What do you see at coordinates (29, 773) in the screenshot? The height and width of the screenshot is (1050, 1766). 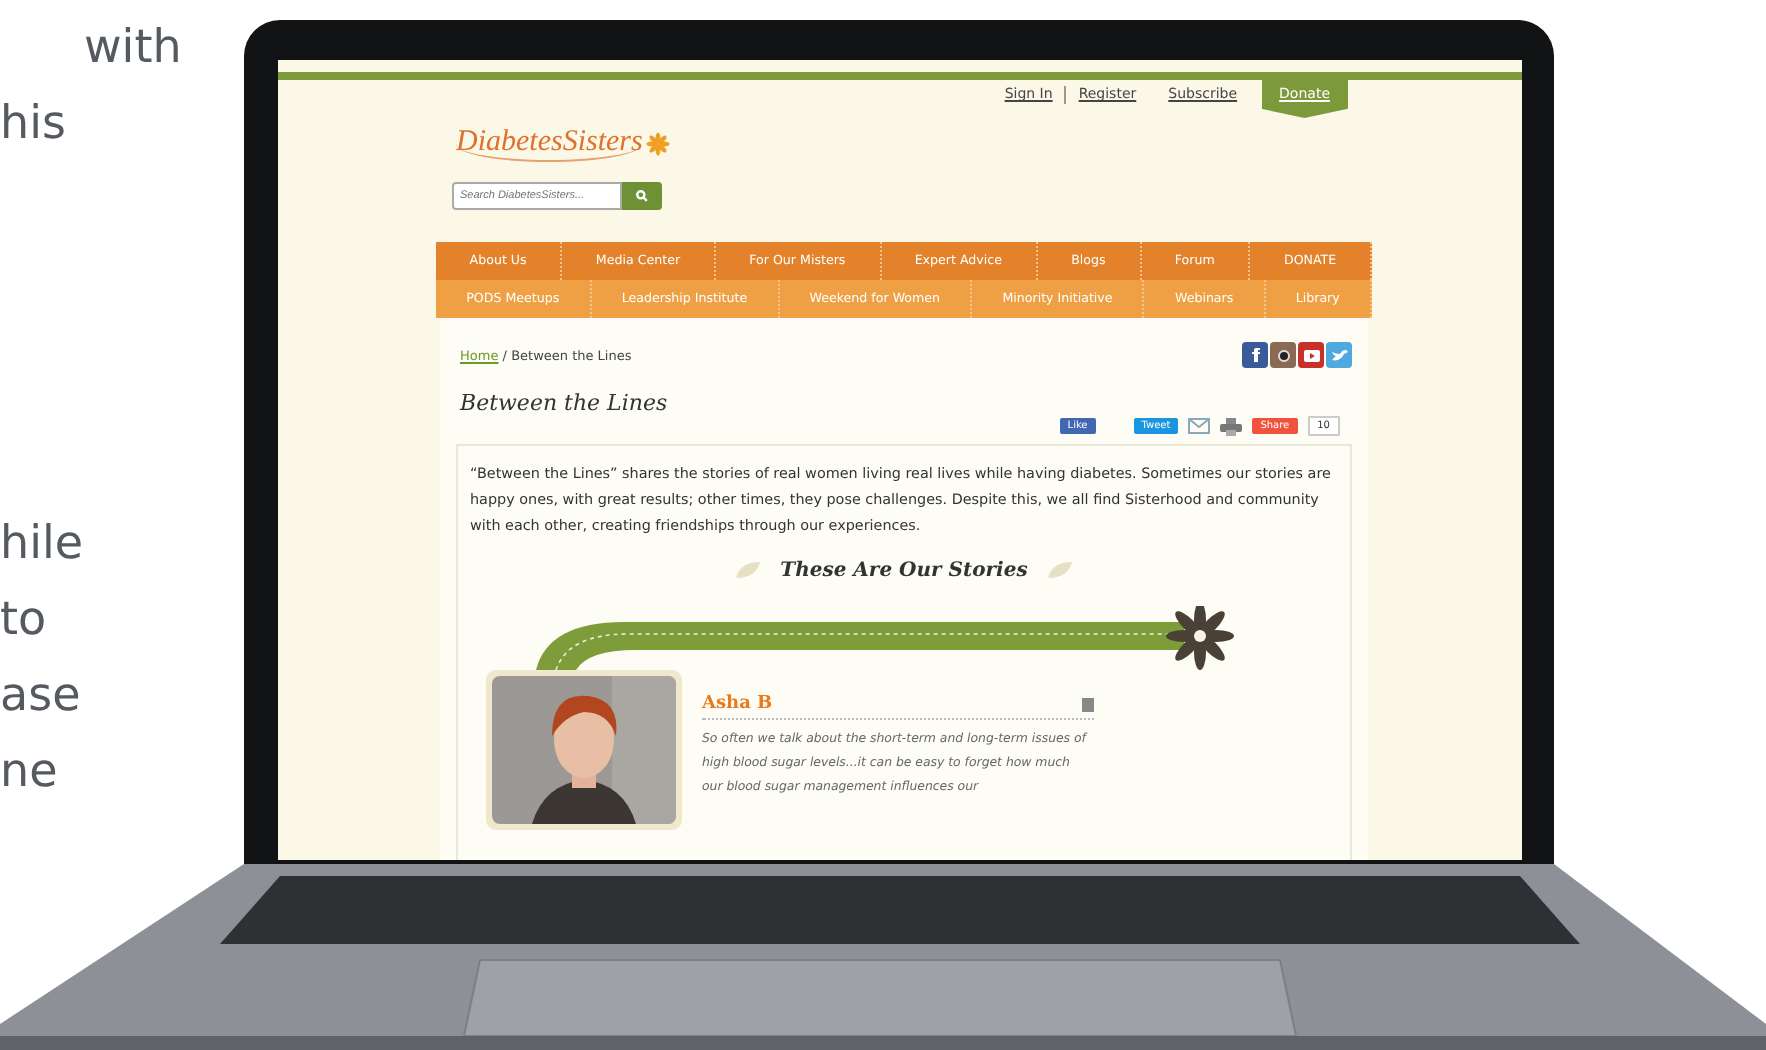 I see `body-text: ne` at bounding box center [29, 773].